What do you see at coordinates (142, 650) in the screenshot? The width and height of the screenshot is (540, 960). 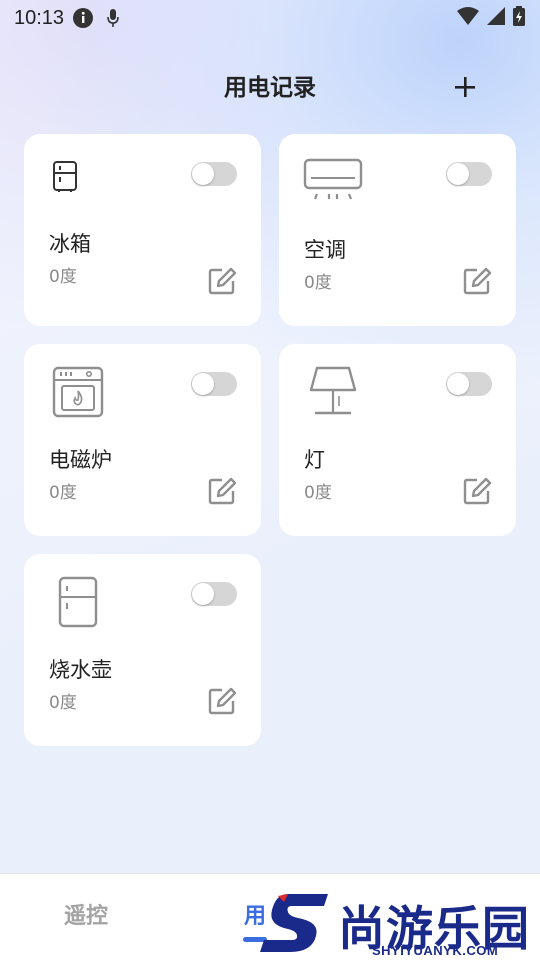 I see `device-card-kettle: 烧水壶 0度` at bounding box center [142, 650].